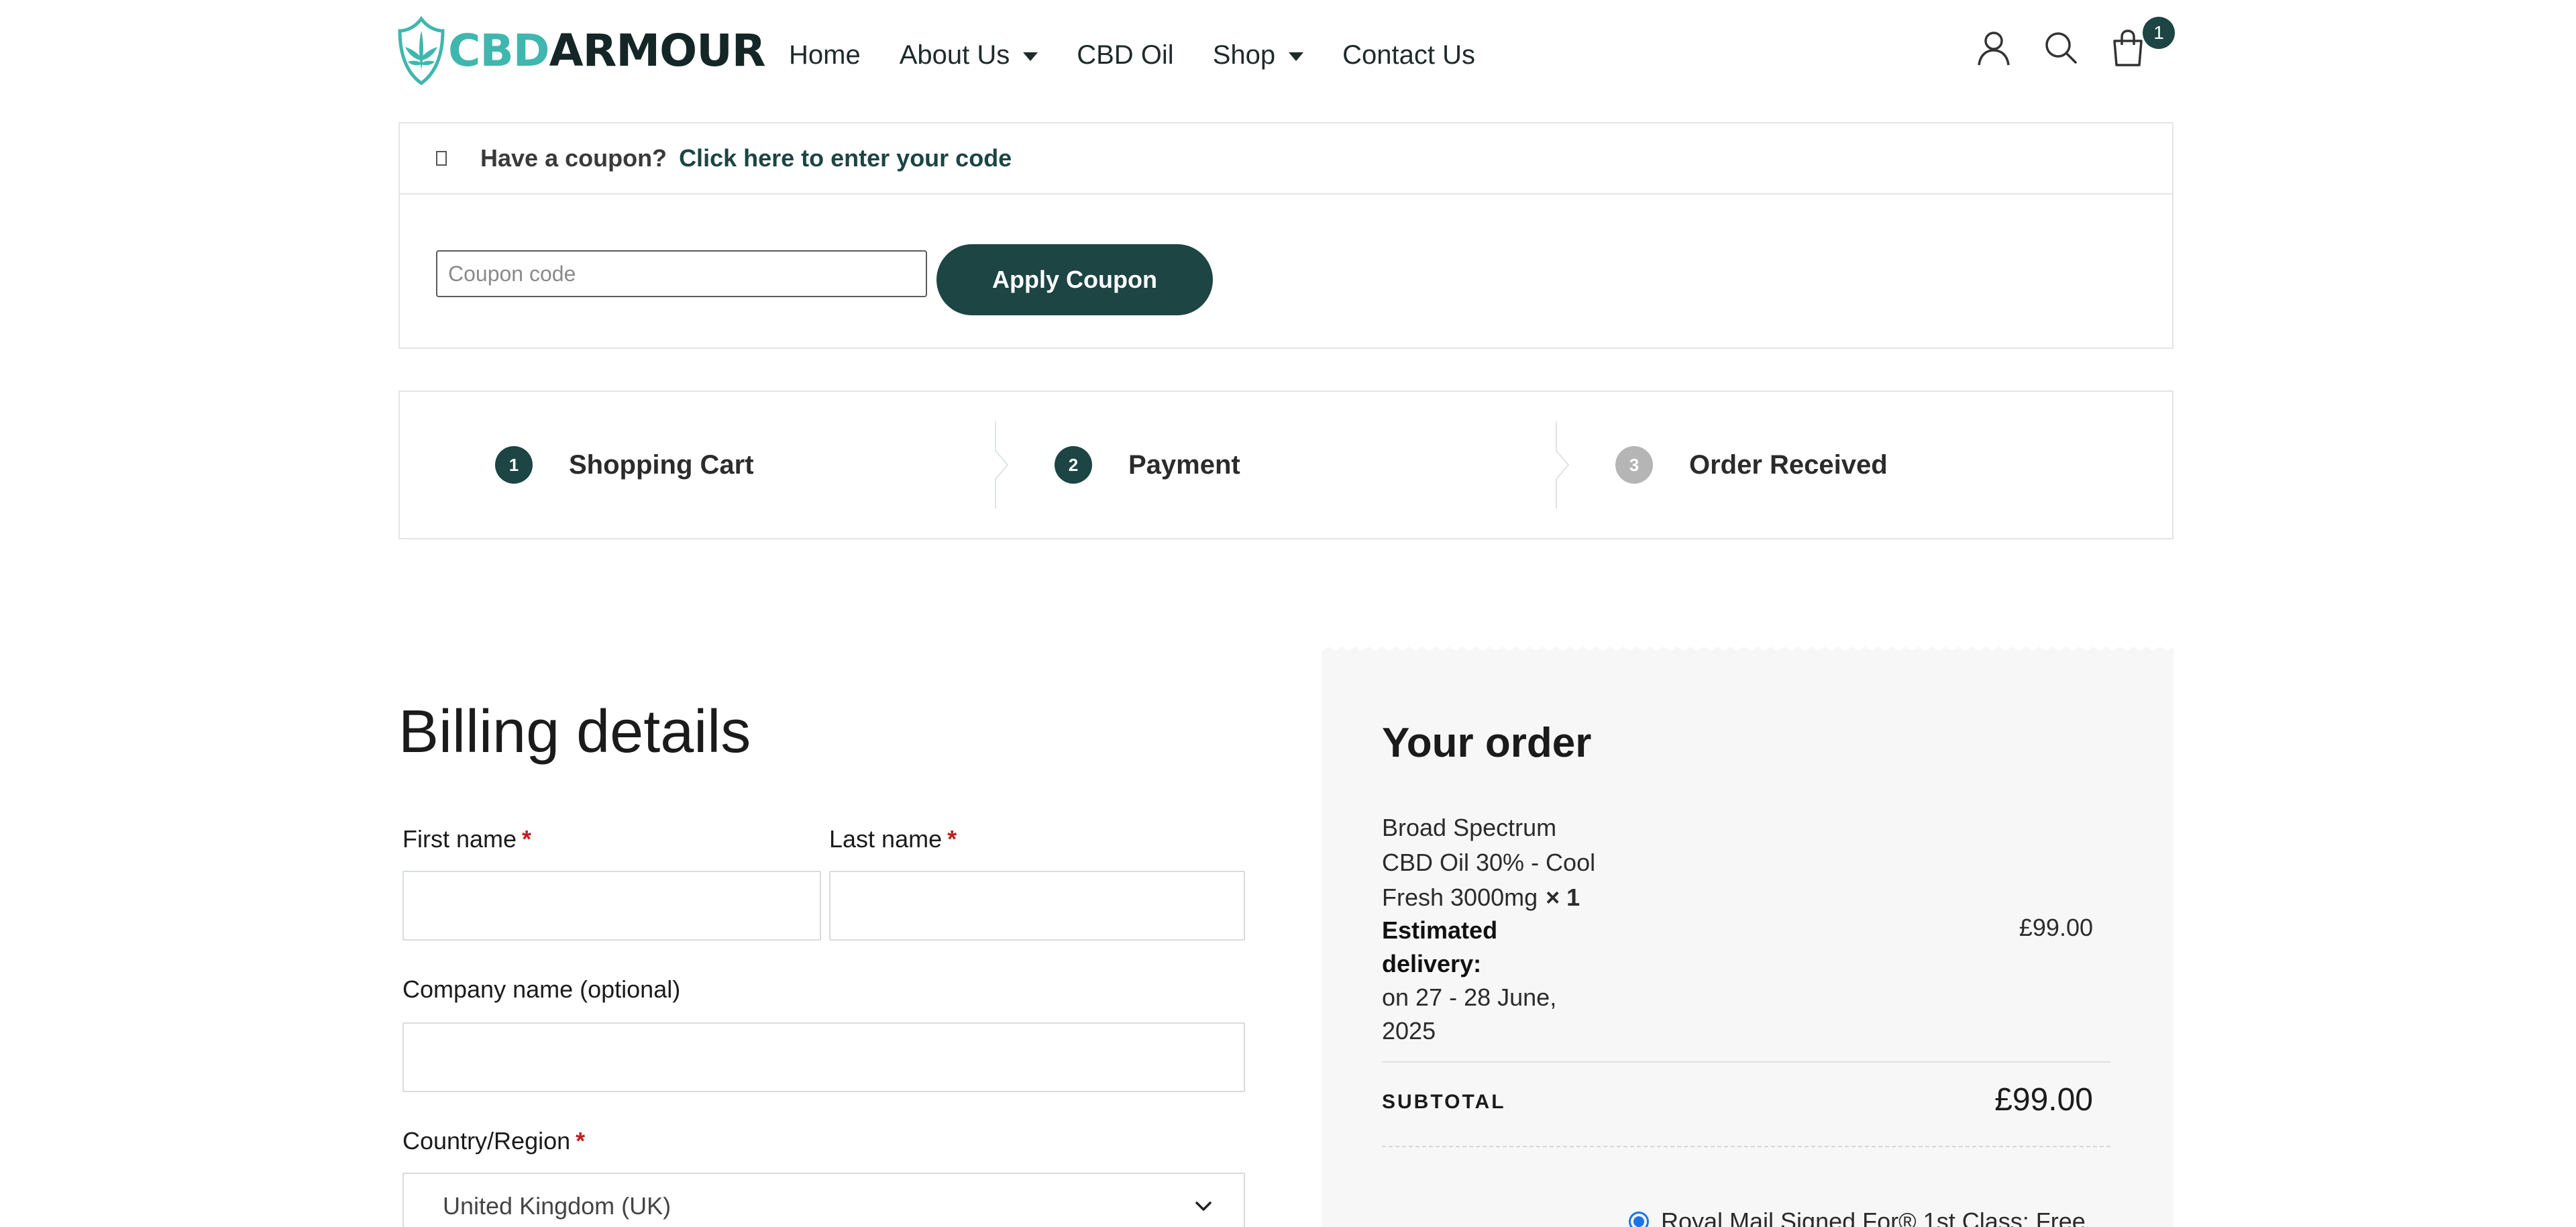  I want to click on product-quantity: × 1, so click(1563, 897).